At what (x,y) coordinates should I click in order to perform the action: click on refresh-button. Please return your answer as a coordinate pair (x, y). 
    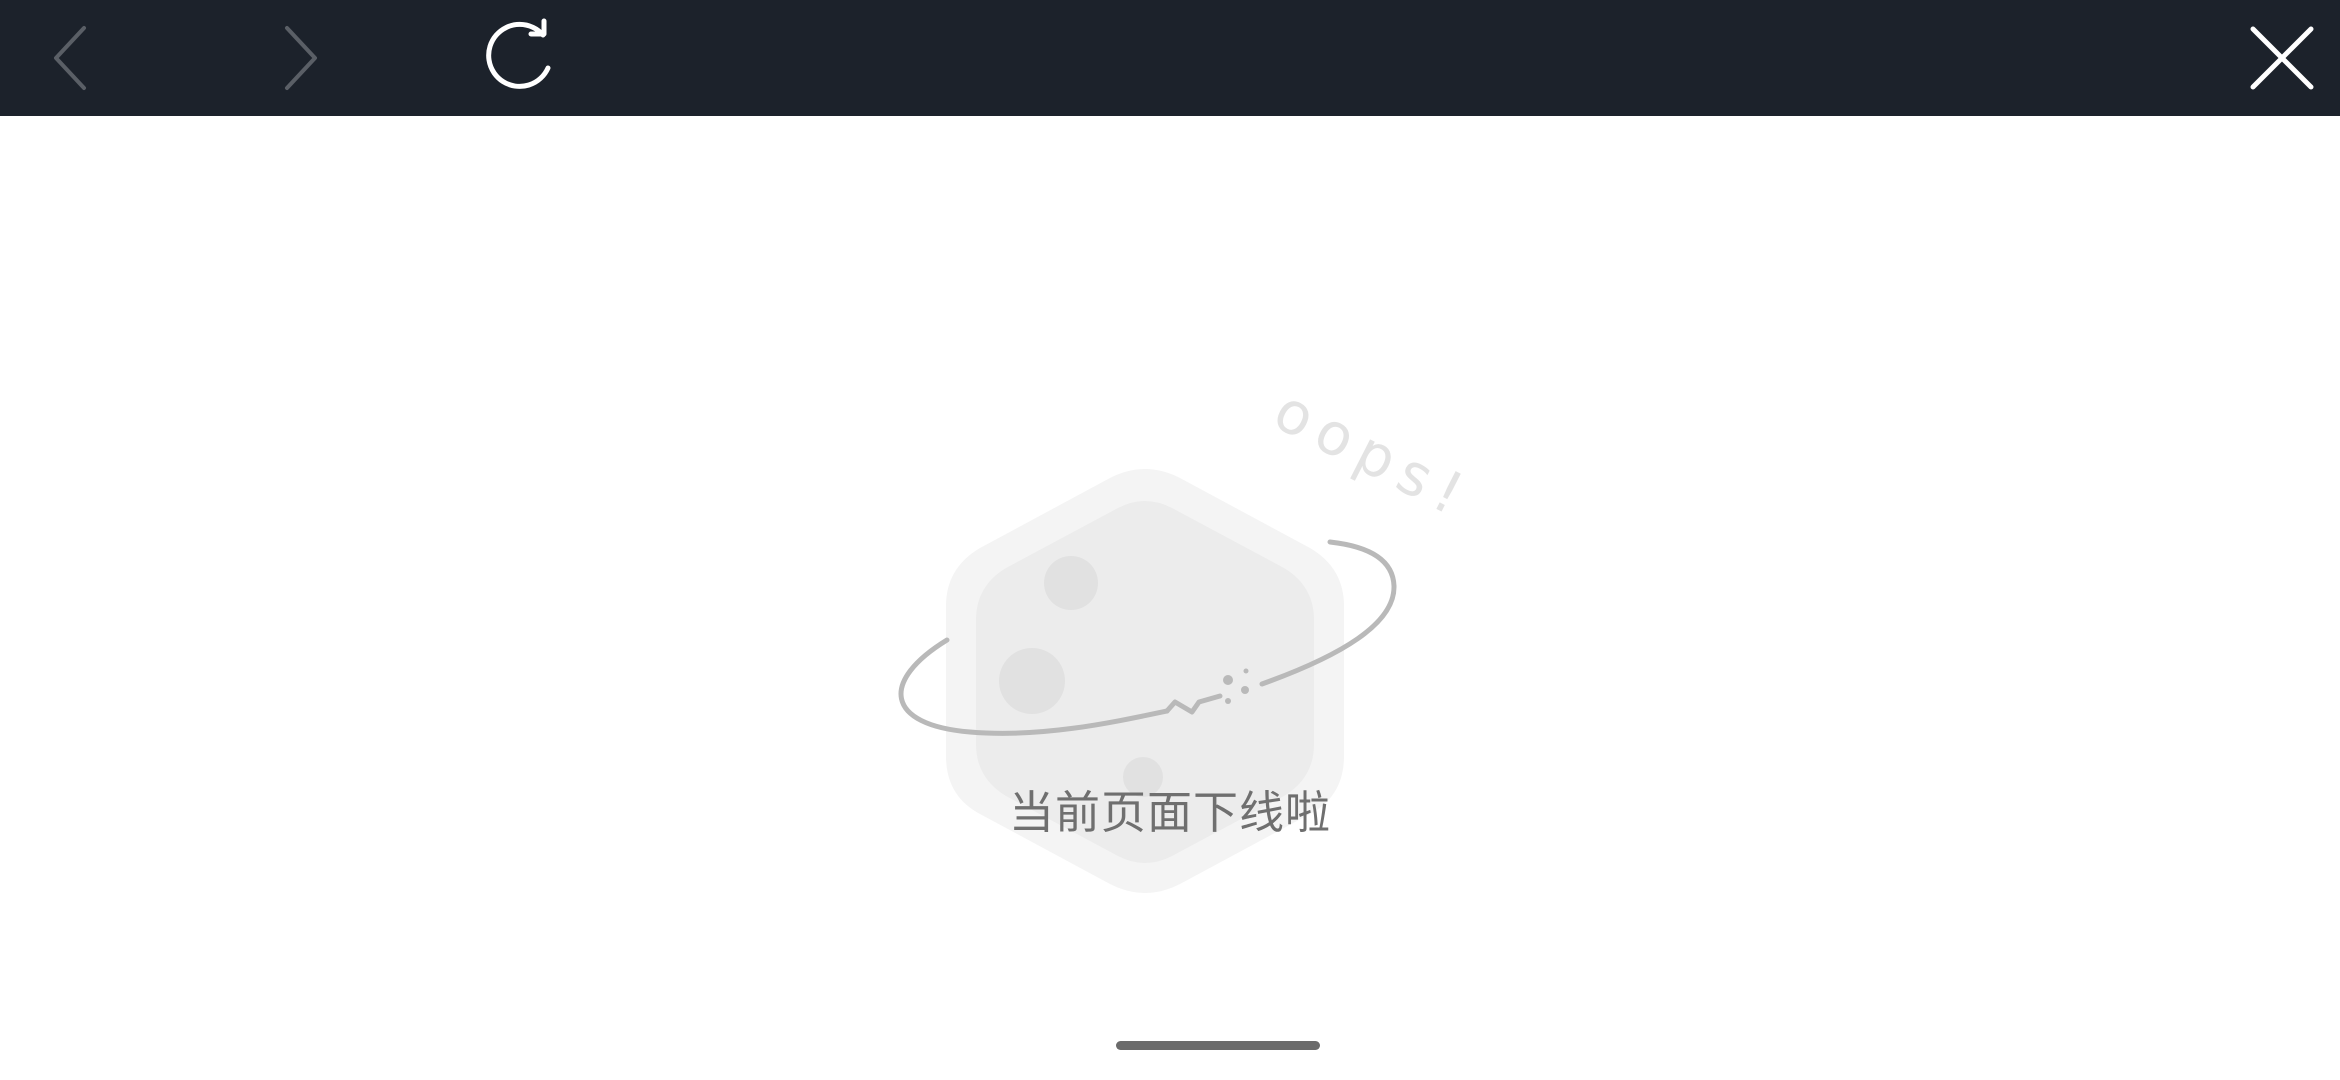
    Looking at the image, I should click on (525, 58).